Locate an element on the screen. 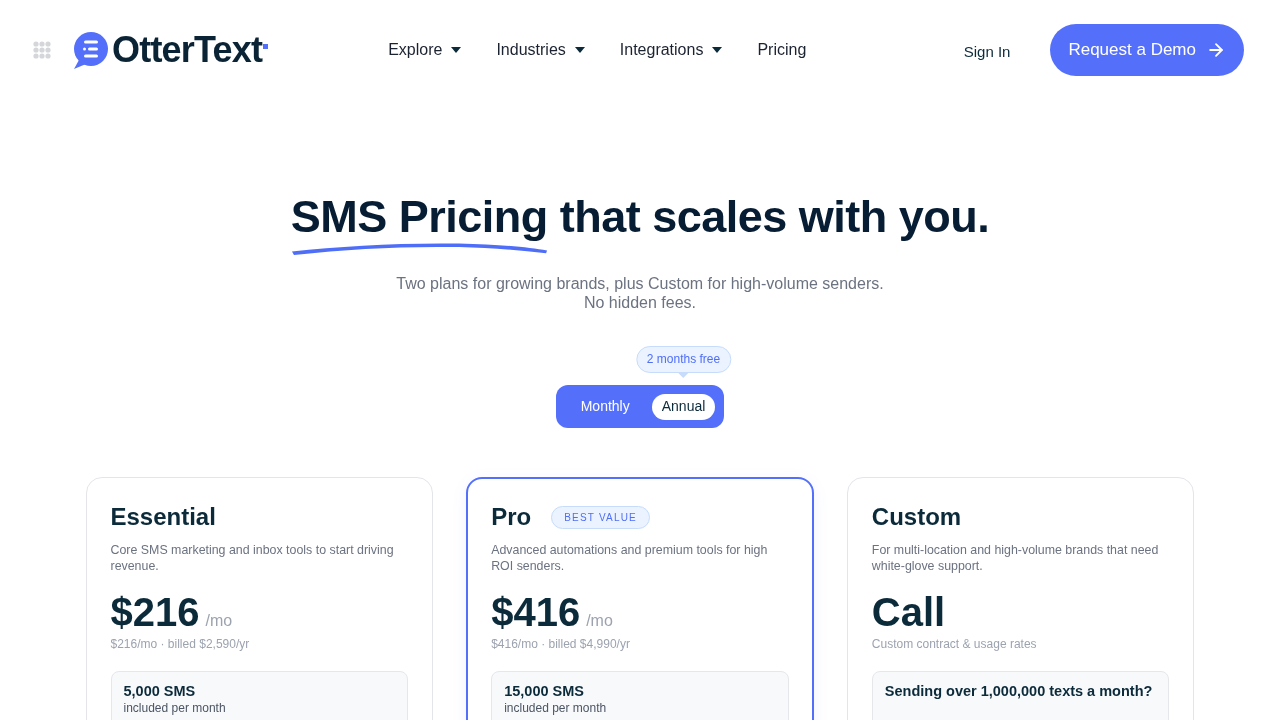 The height and width of the screenshot is (720, 1280). plan-name: Pro is located at coordinates (511, 517).